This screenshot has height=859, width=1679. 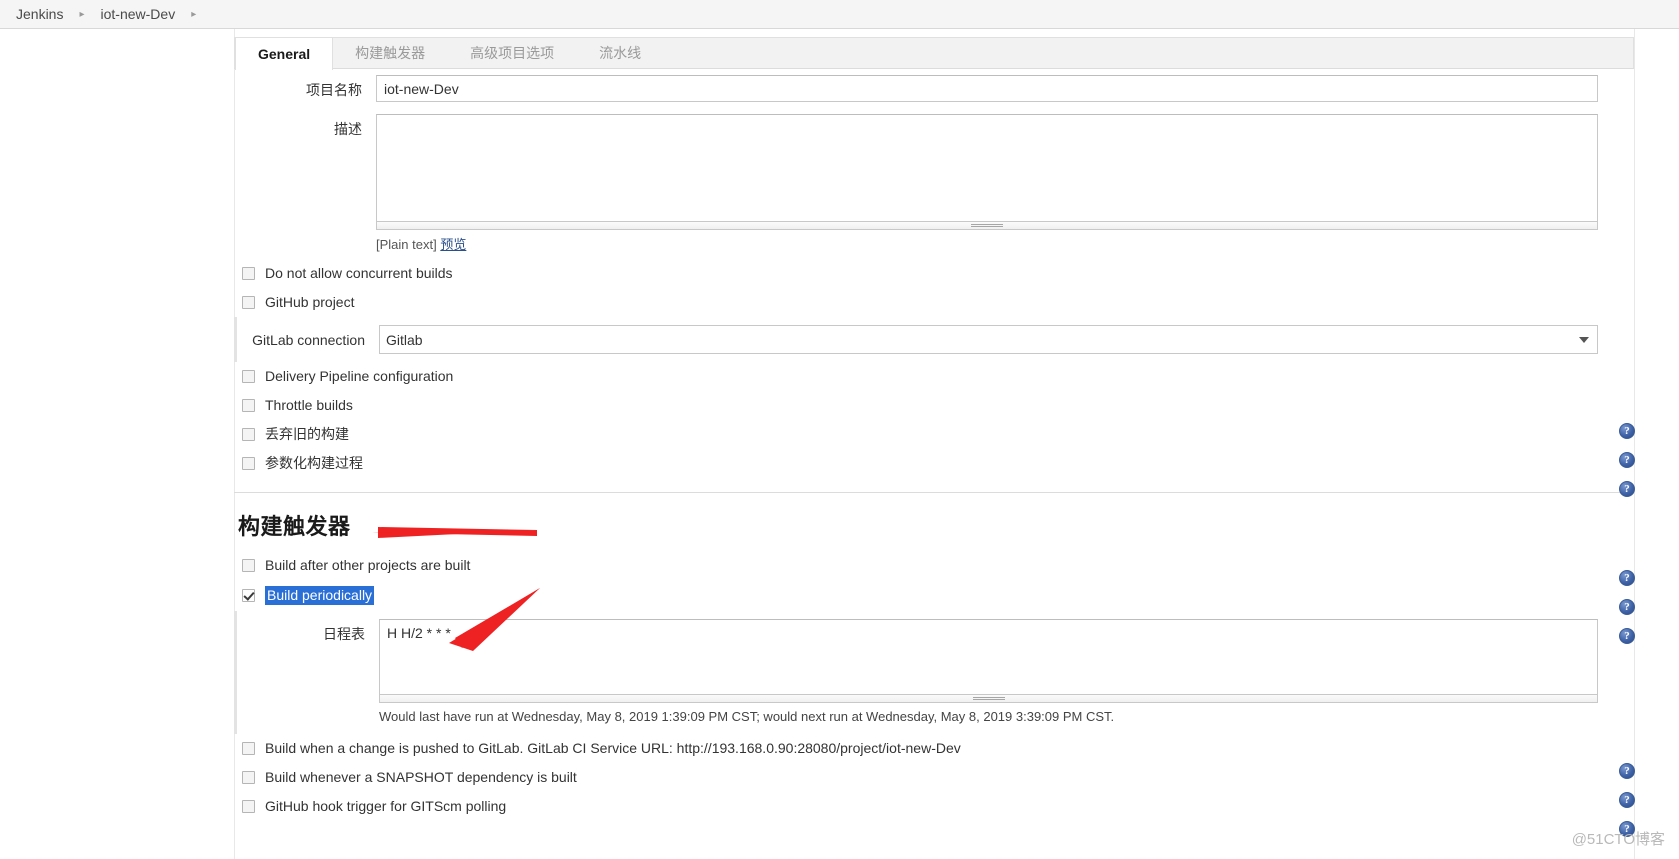 What do you see at coordinates (284, 53) in the screenshot?
I see `tab-general: General` at bounding box center [284, 53].